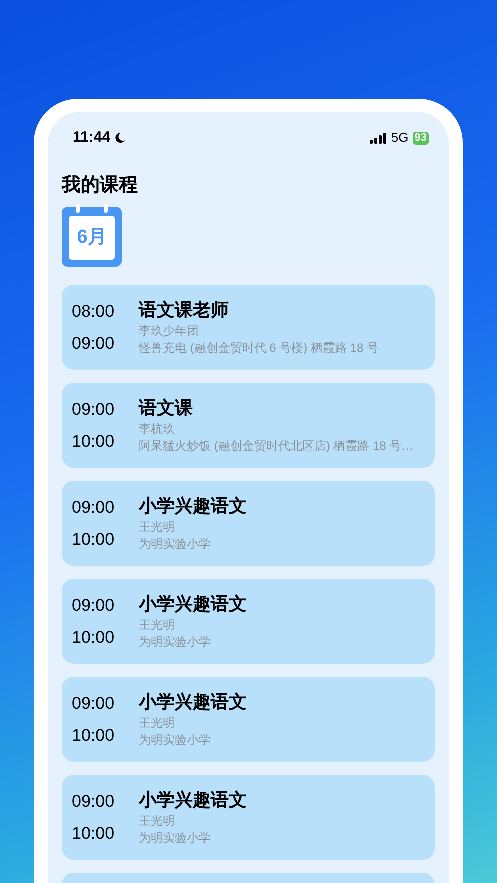 This screenshot has height=883, width=497. I want to click on teacher-name: 李杭玖, so click(157, 429).